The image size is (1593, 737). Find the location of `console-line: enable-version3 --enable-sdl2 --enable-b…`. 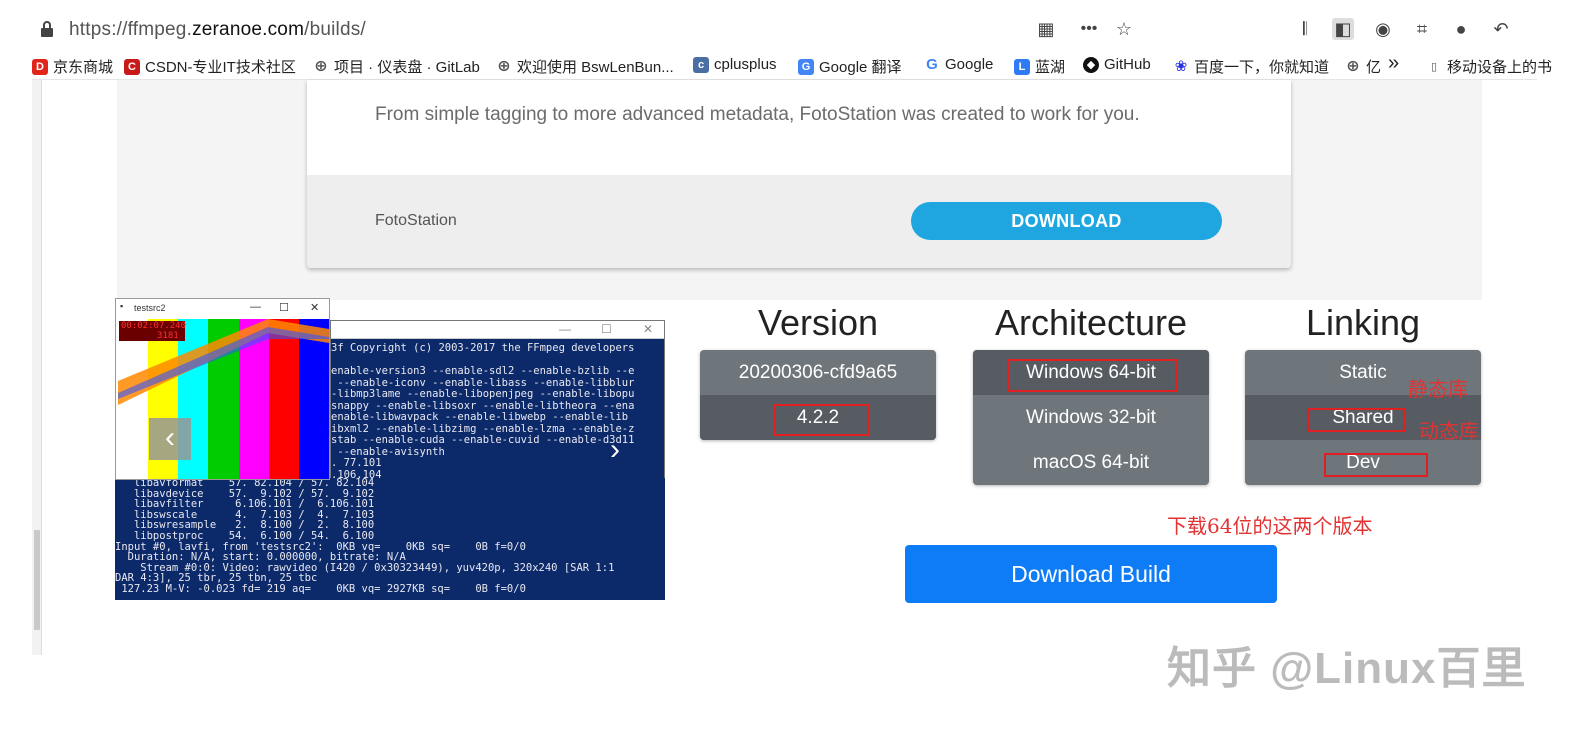

console-line: enable-version3 --enable-sdl2 --enable-b… is located at coordinates (483, 371).